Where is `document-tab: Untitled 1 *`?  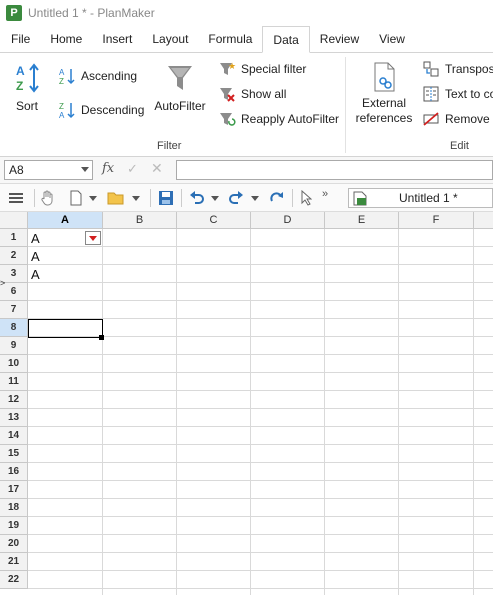
document-tab: Untitled 1 * is located at coordinates (420, 198).